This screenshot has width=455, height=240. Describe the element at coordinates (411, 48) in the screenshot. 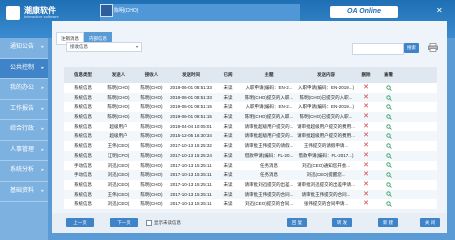

I see `search-button: 搜索` at that location.